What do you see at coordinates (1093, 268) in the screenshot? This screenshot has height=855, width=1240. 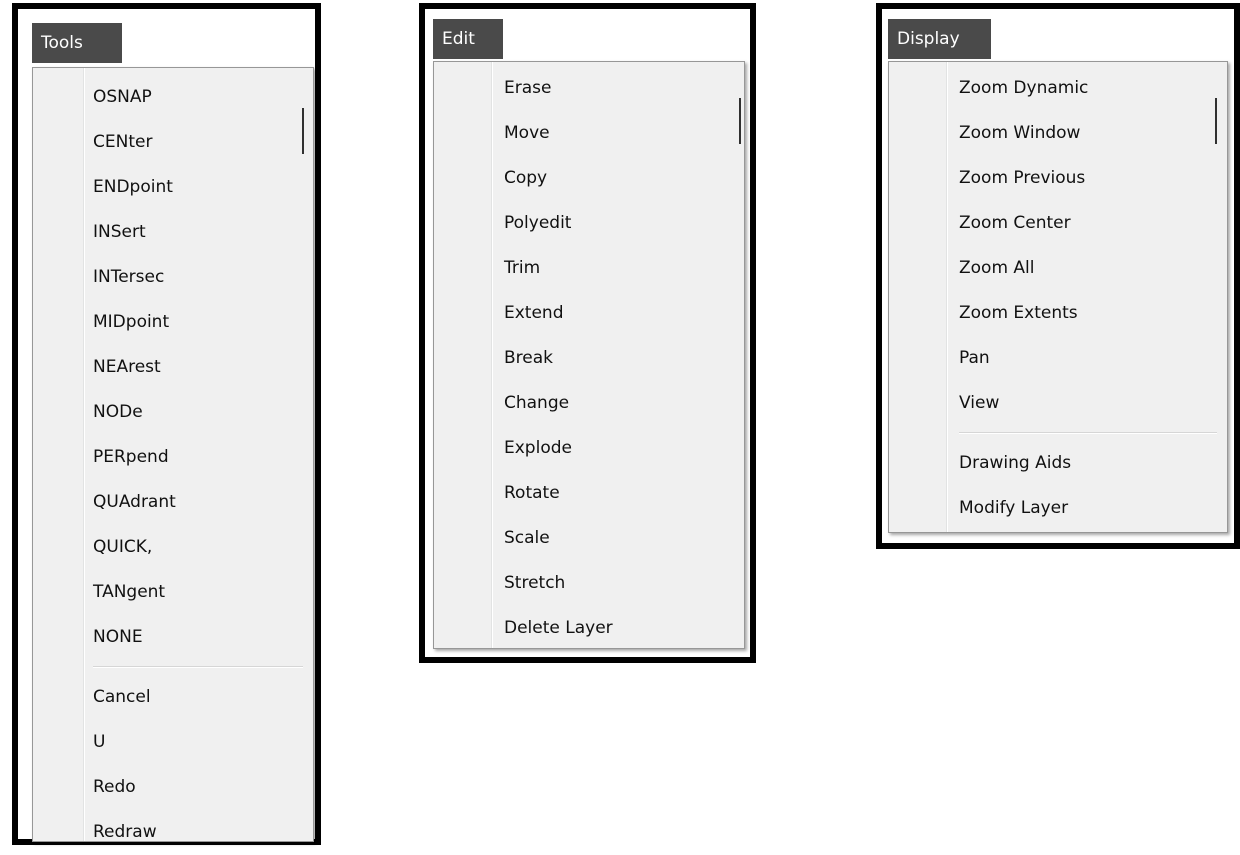 I see `menu-item-zoom-all: Zoom All` at bounding box center [1093, 268].